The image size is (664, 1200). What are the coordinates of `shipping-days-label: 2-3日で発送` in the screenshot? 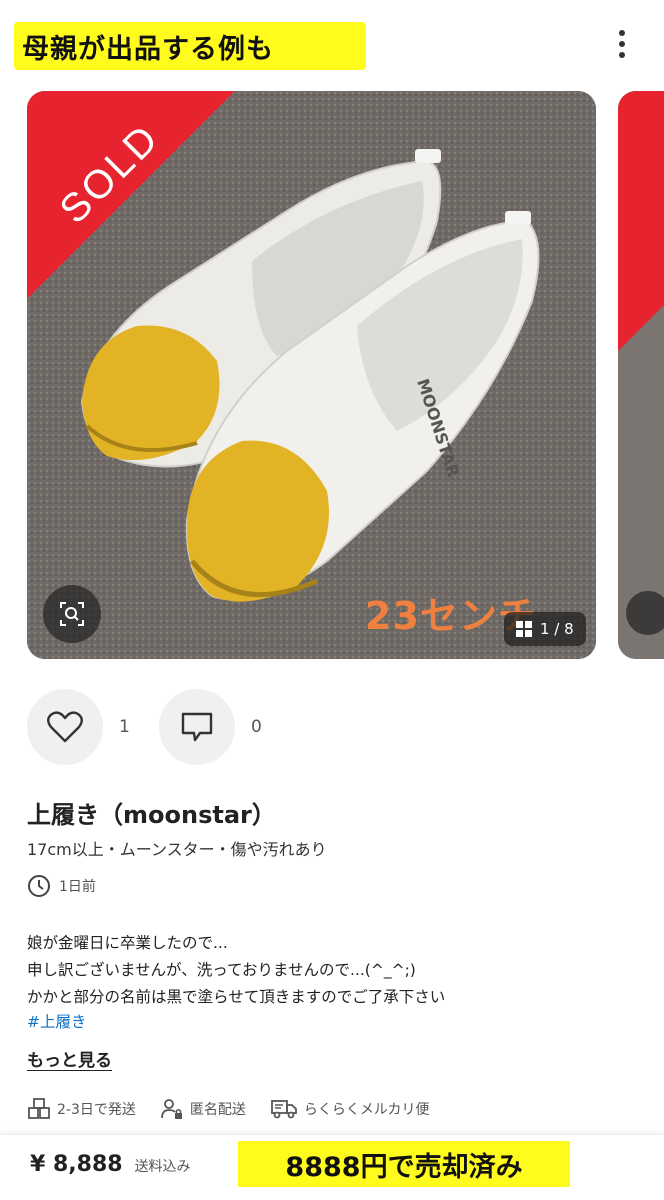 It's located at (96, 1110).